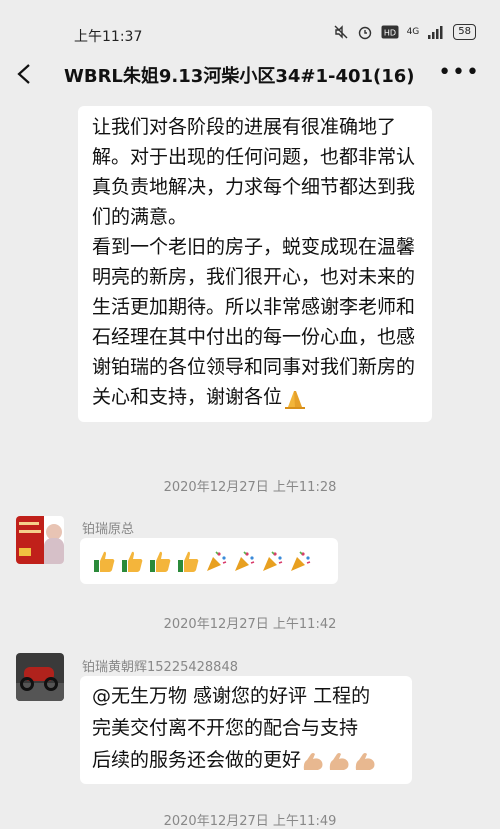 Image resolution: width=500 pixels, height=829 pixels. What do you see at coordinates (250, 821) in the screenshot?
I see `timestamp: 2020年12月27日 上午11:49` at bounding box center [250, 821].